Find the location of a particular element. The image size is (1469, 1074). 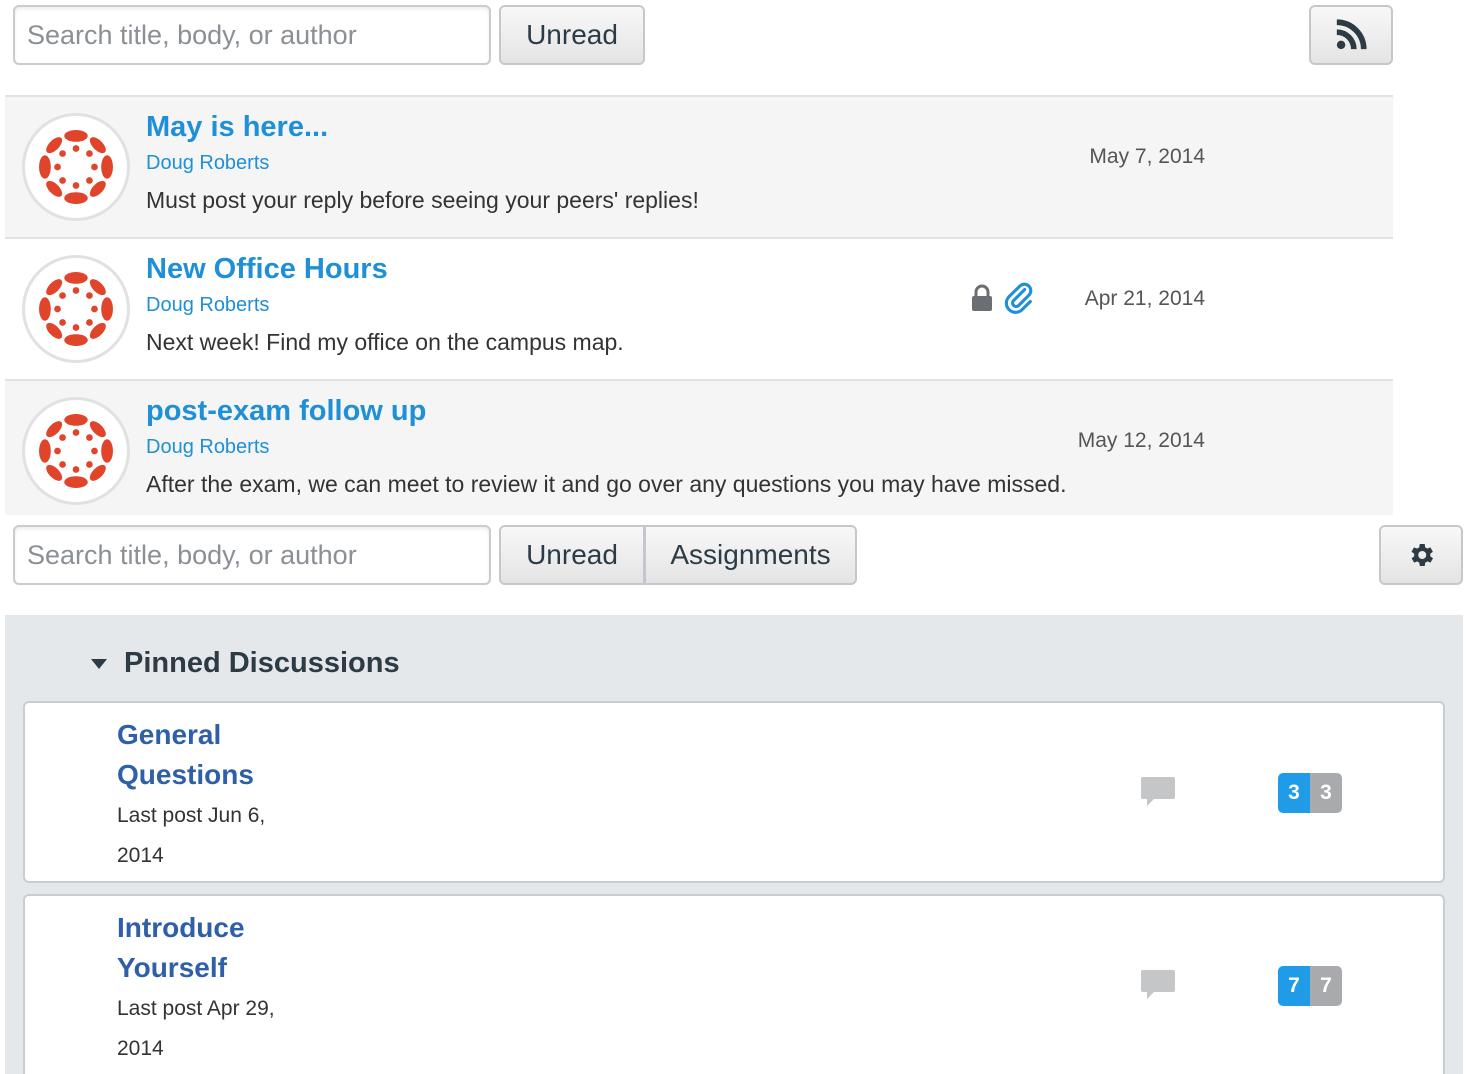

pinned-discussions-toggle: Pinned Discussions is located at coordinates (245, 663).